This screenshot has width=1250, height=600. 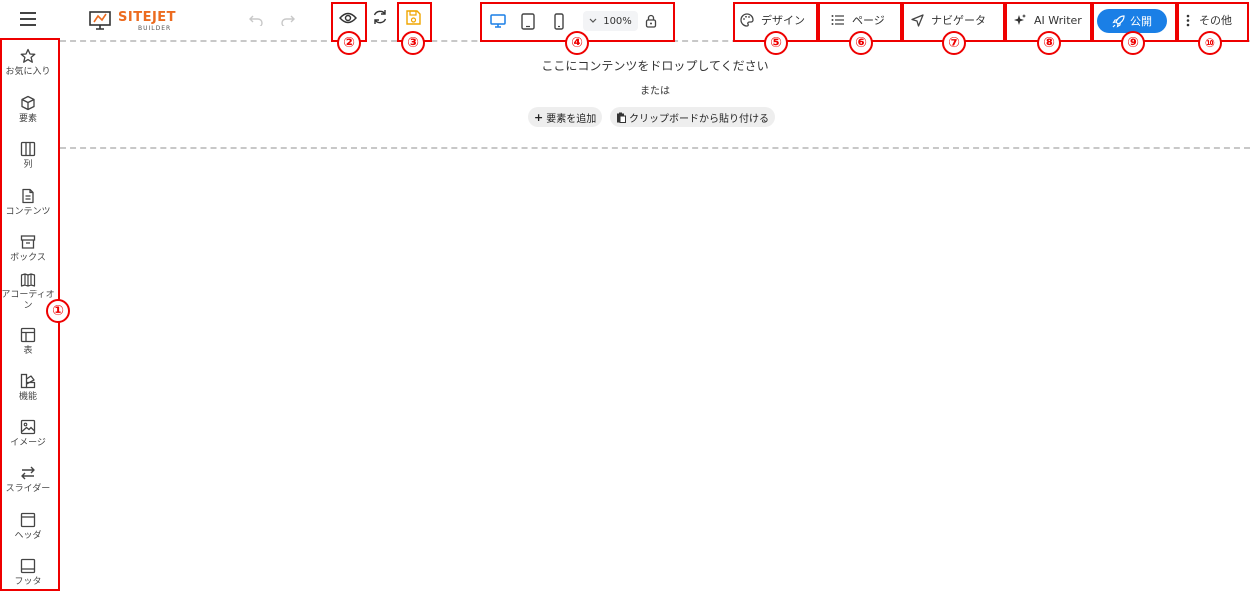 I want to click on monitor-logo-icon, so click(x=100, y=20).